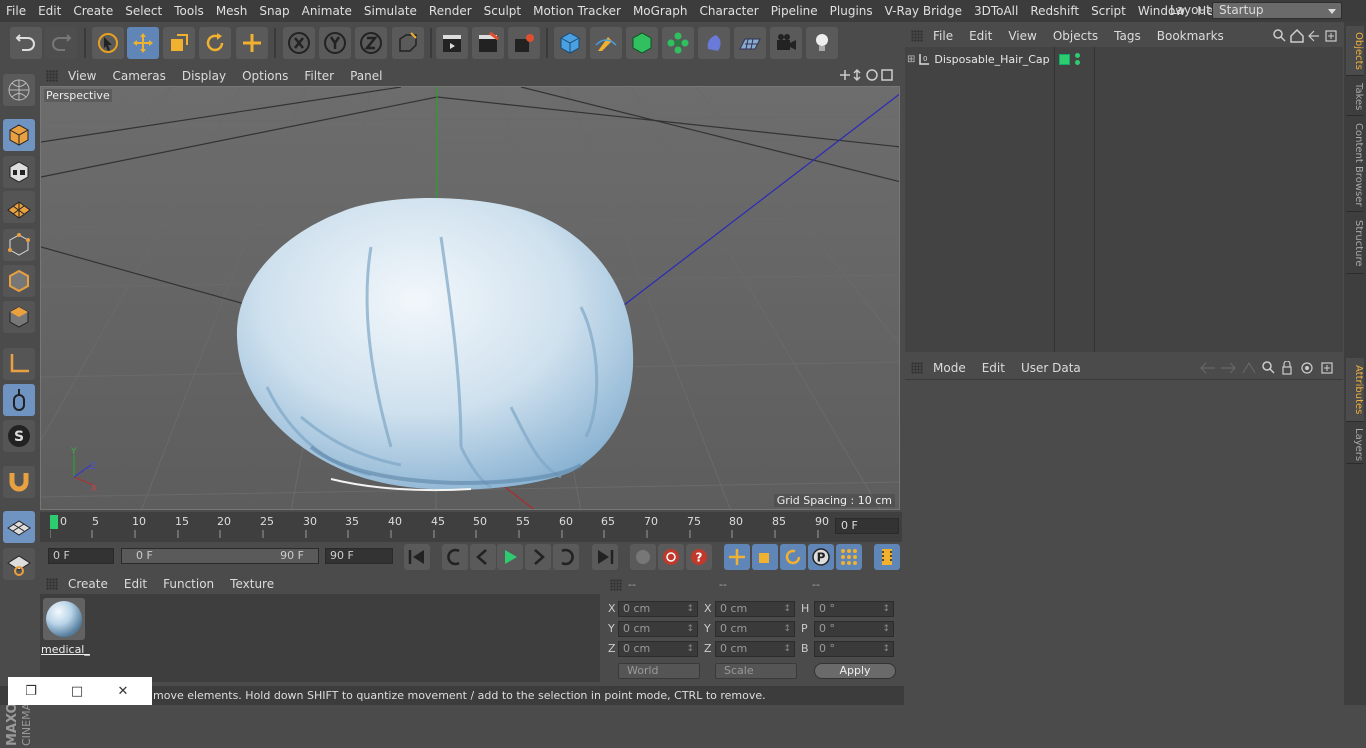 The height and width of the screenshot is (748, 1366). Describe the element at coordinates (765, 557) in the screenshot. I see `scale-key-button` at that location.